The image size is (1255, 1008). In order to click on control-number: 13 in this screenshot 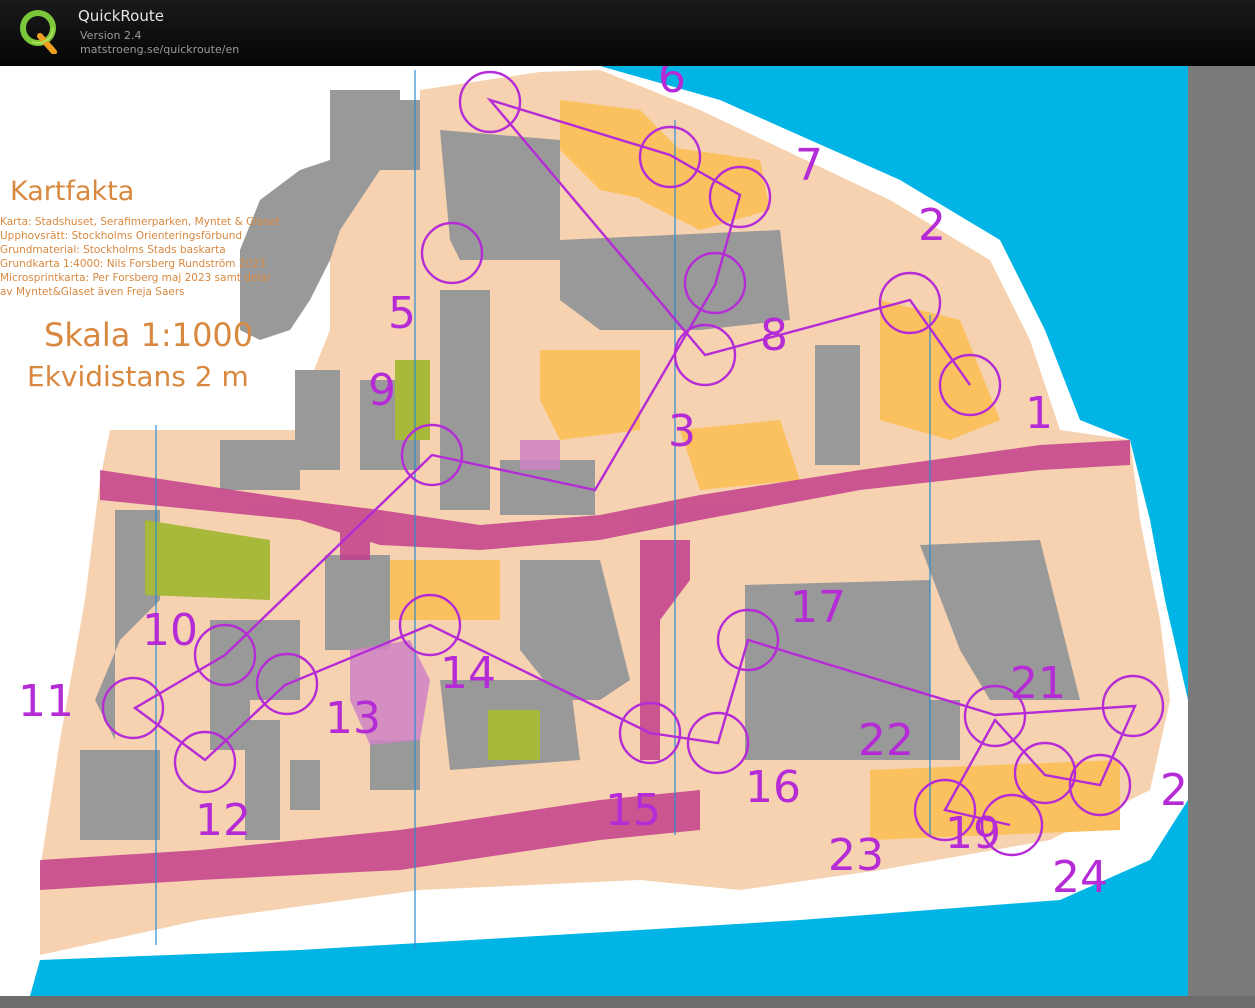, I will do `click(353, 718)`.